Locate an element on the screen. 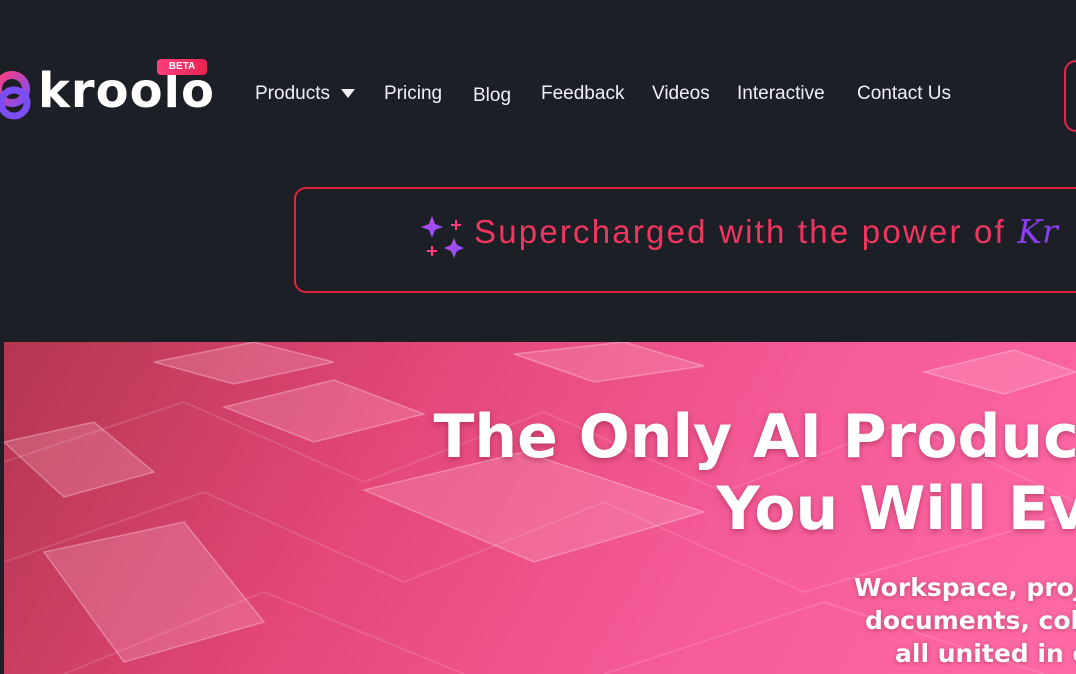 The width and height of the screenshot is (1076, 674). nav-products: Products is located at coordinates (305, 94).